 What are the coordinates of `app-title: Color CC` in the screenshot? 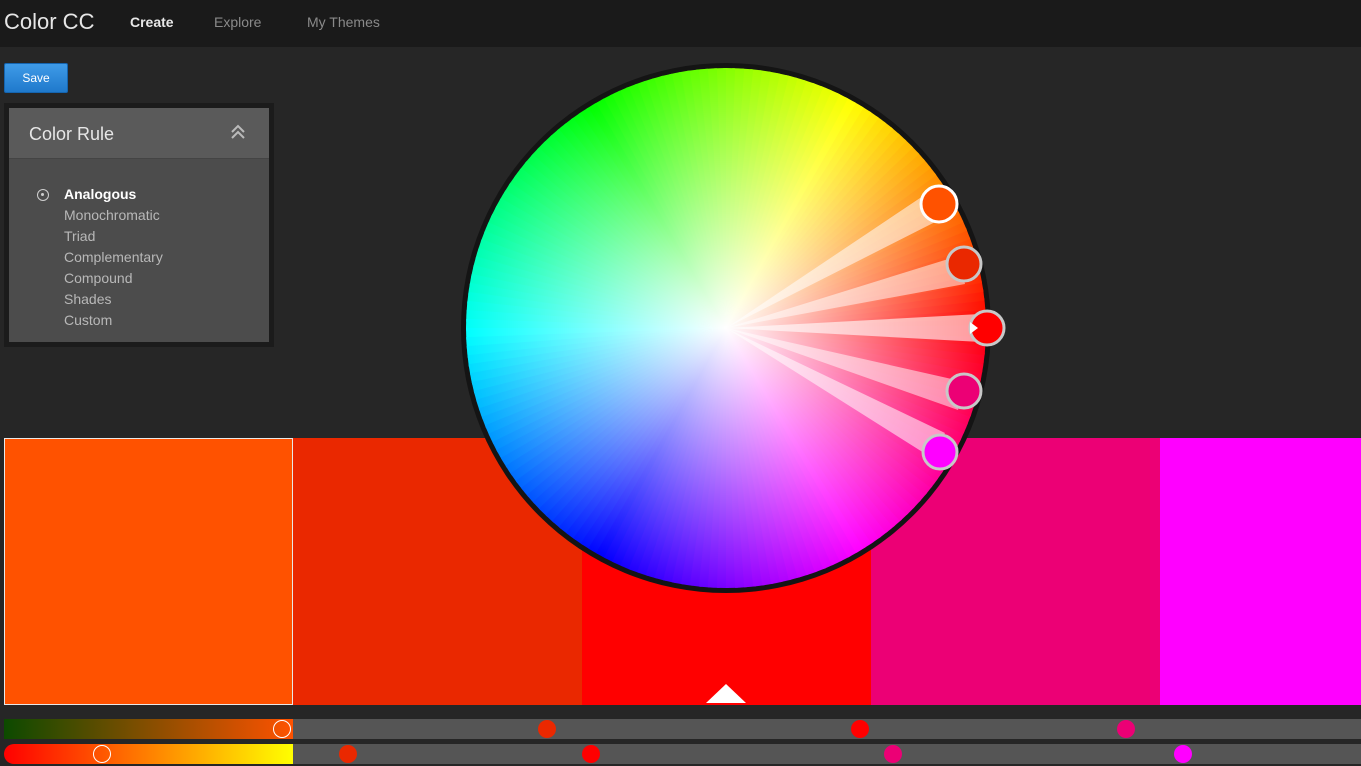 It's located at (49, 21).